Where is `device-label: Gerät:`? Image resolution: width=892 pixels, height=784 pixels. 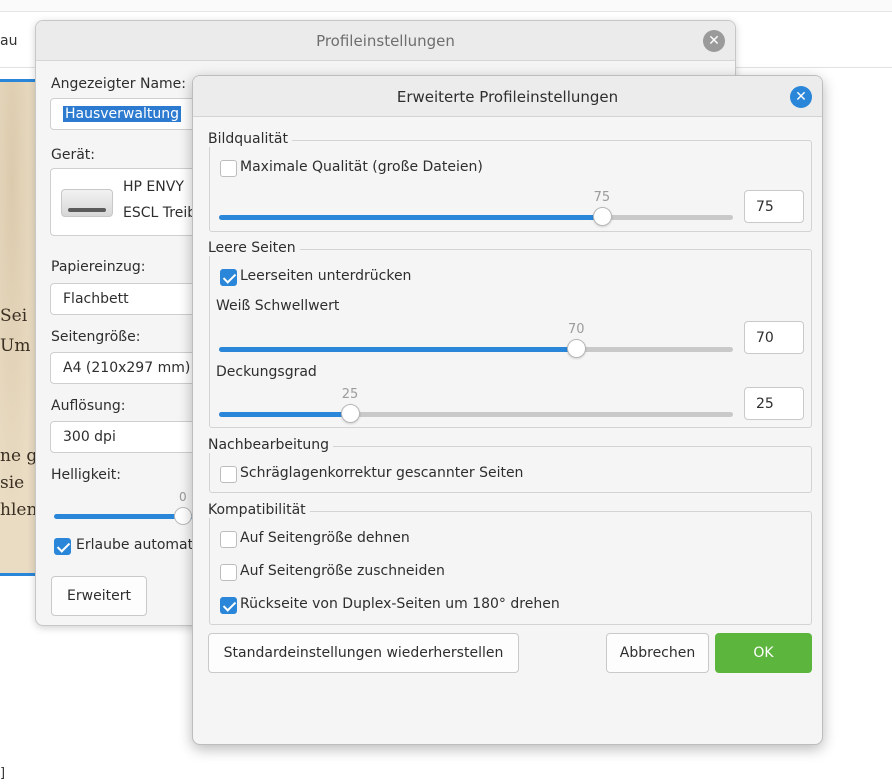 device-label: Gerät: is located at coordinates (73, 155).